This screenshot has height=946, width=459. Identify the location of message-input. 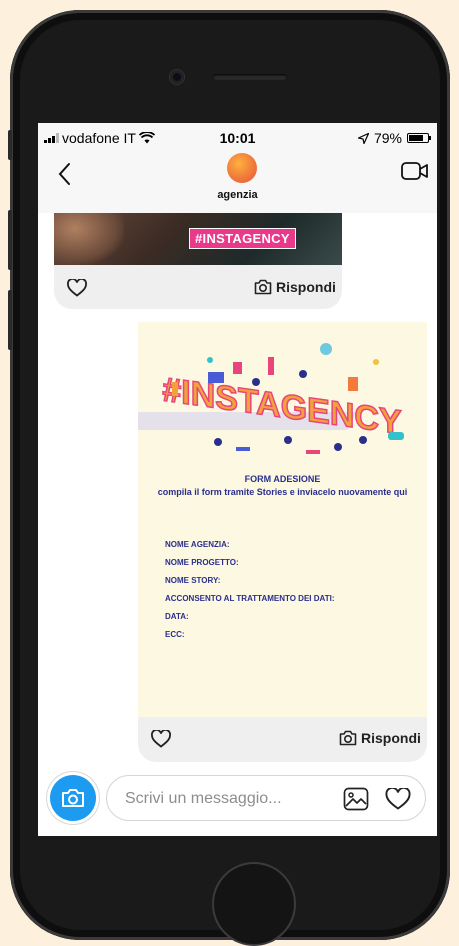
(225, 799).